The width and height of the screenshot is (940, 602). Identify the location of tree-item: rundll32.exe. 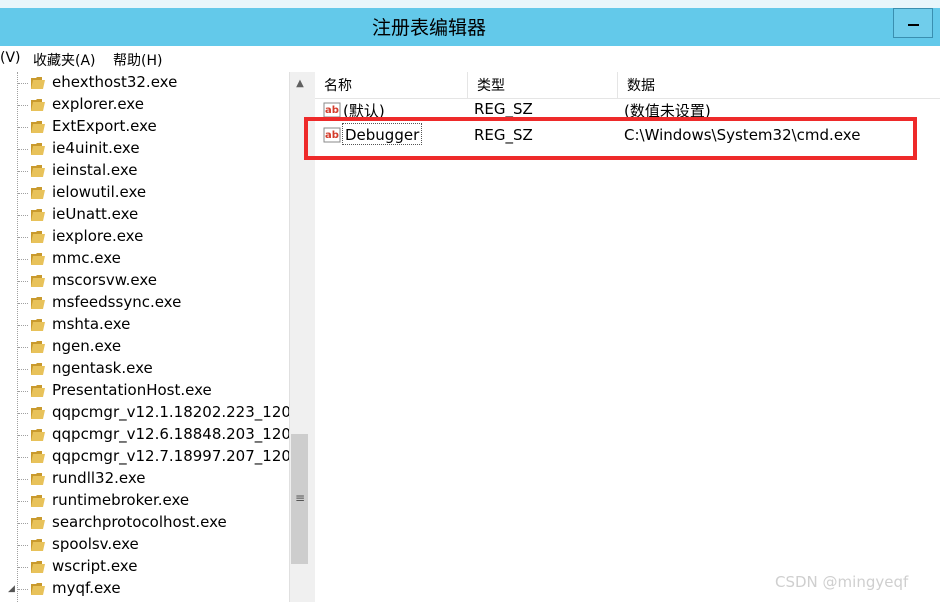
(145, 479).